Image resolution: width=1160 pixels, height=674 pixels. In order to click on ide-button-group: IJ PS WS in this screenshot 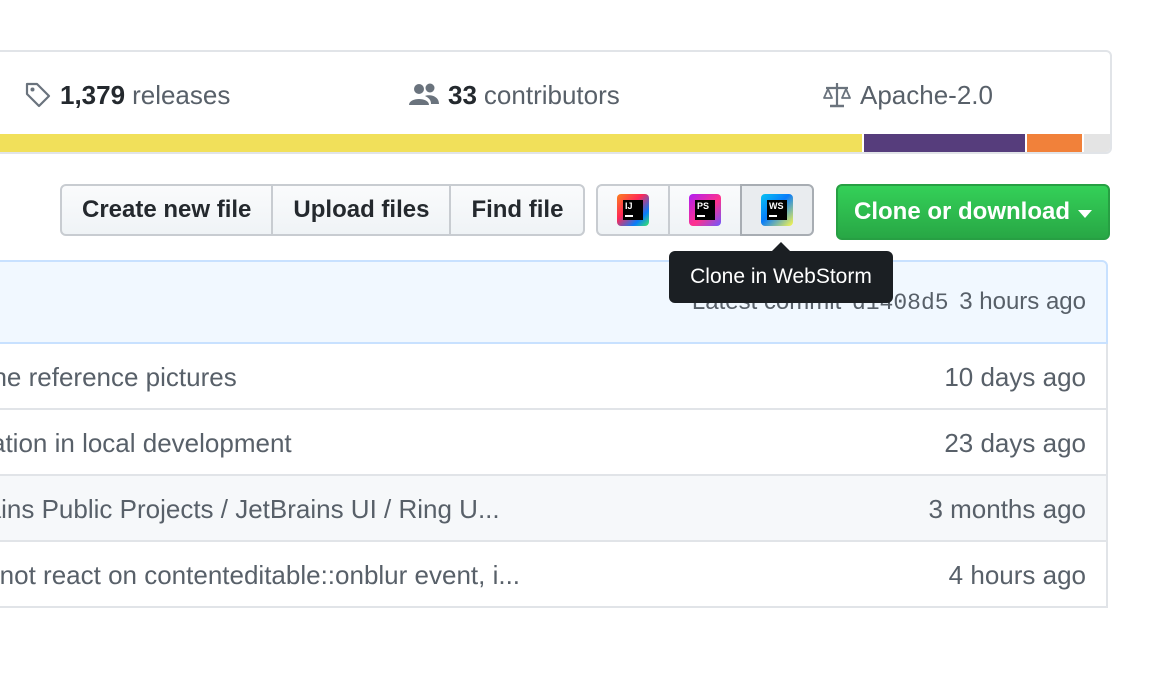, I will do `click(705, 210)`.